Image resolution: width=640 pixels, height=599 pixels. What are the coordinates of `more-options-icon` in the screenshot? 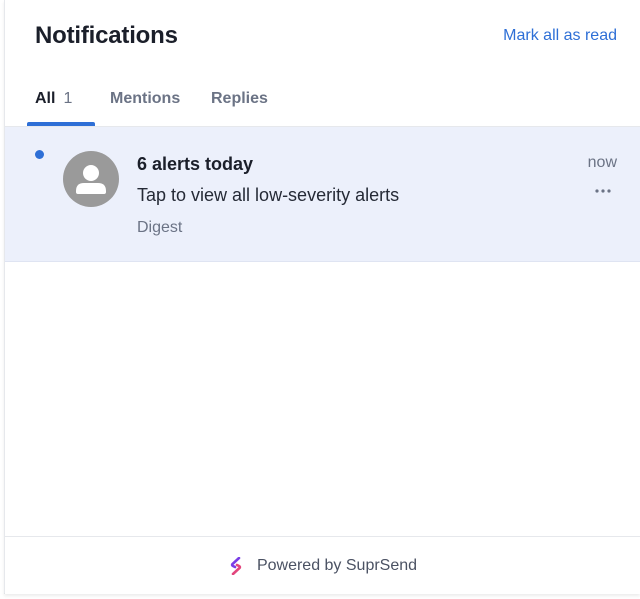 It's located at (603, 191).